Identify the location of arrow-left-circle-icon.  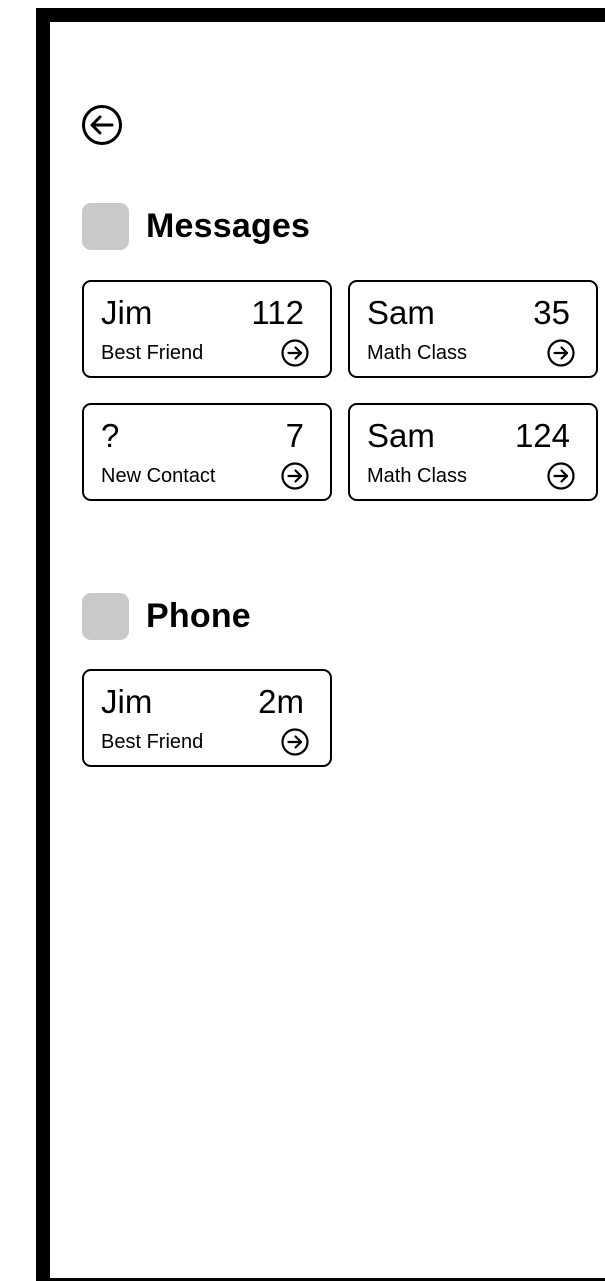
(102, 125).